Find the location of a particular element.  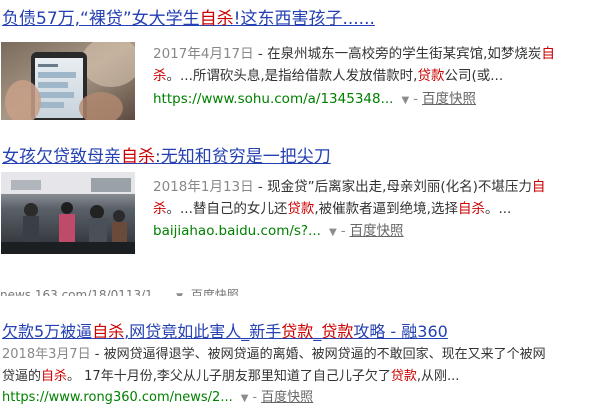

result-2-thumbnail is located at coordinates (68, 213).